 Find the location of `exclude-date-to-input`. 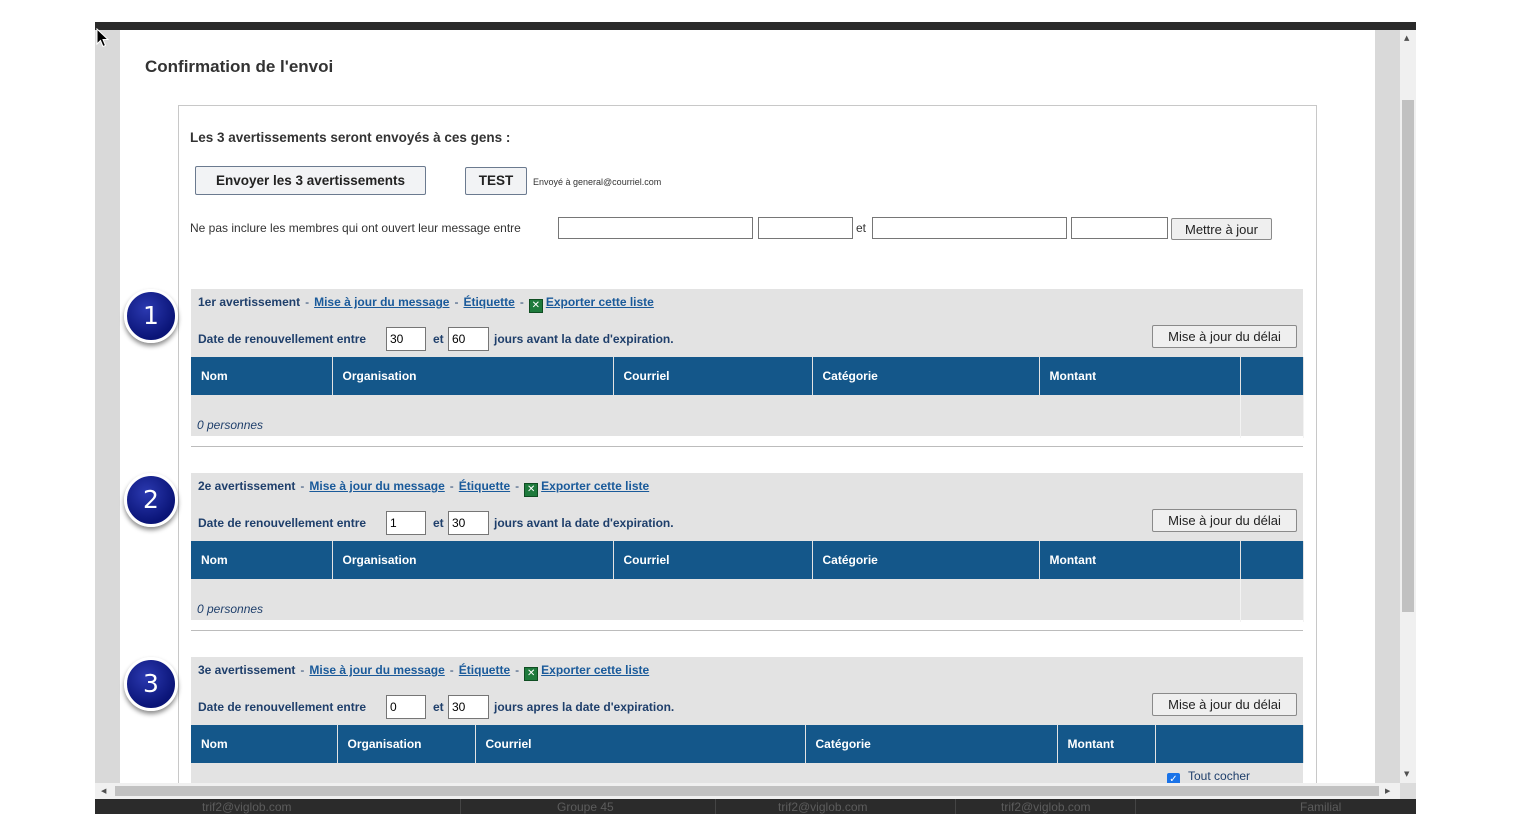

exclude-date-to-input is located at coordinates (969, 228).